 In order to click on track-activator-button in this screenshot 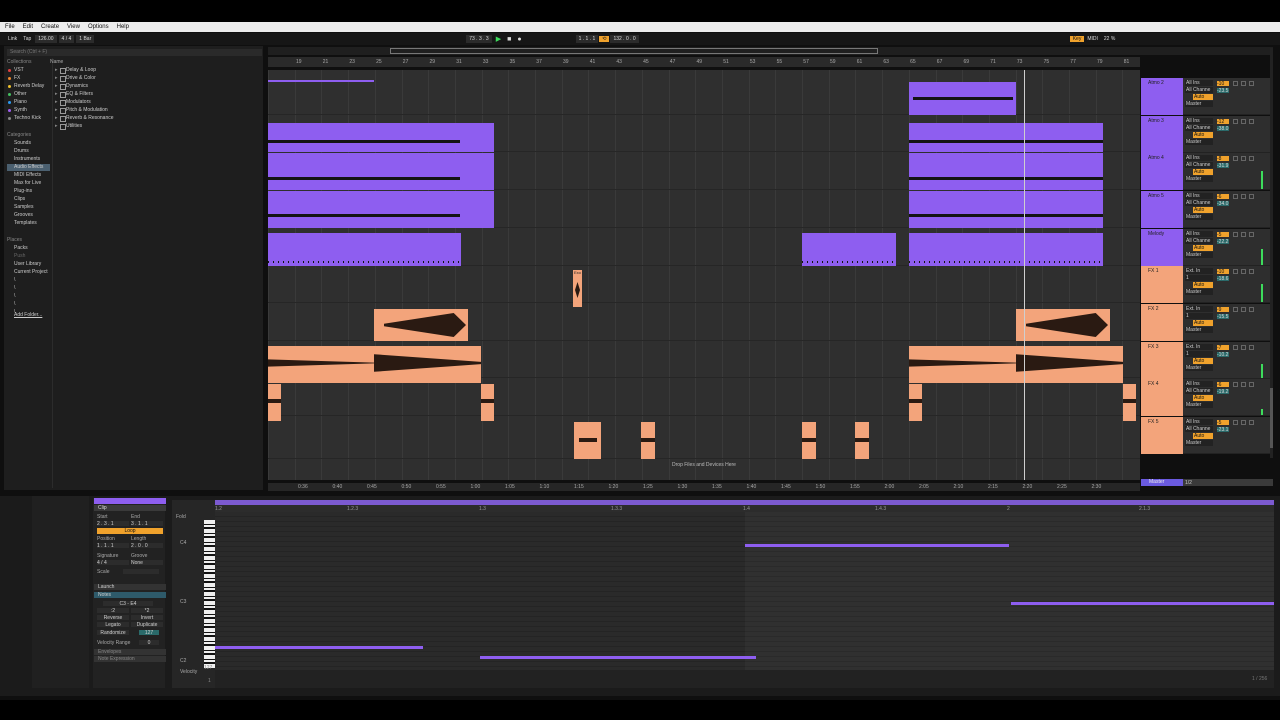, I will do `click(1235, 196)`.